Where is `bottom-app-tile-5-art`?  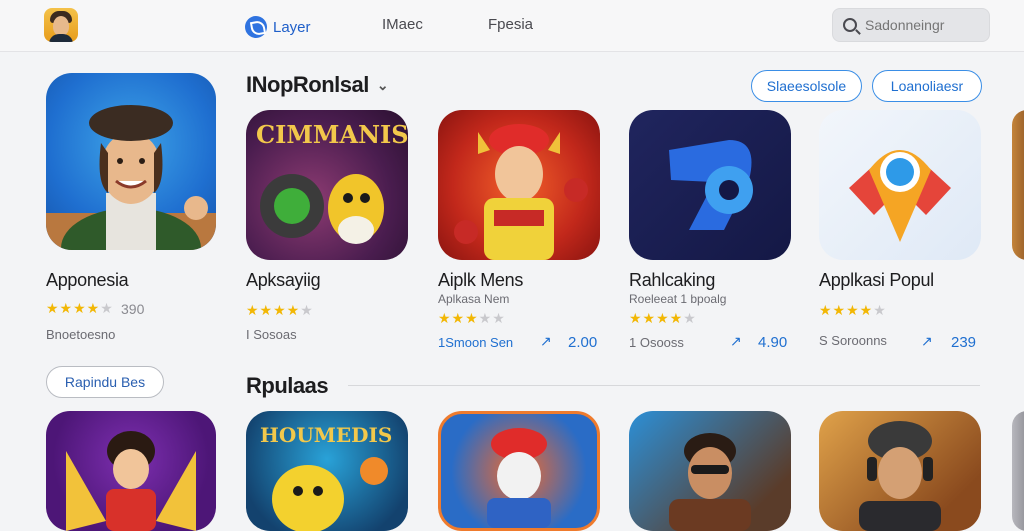 bottom-app-tile-5-art is located at coordinates (900, 476).